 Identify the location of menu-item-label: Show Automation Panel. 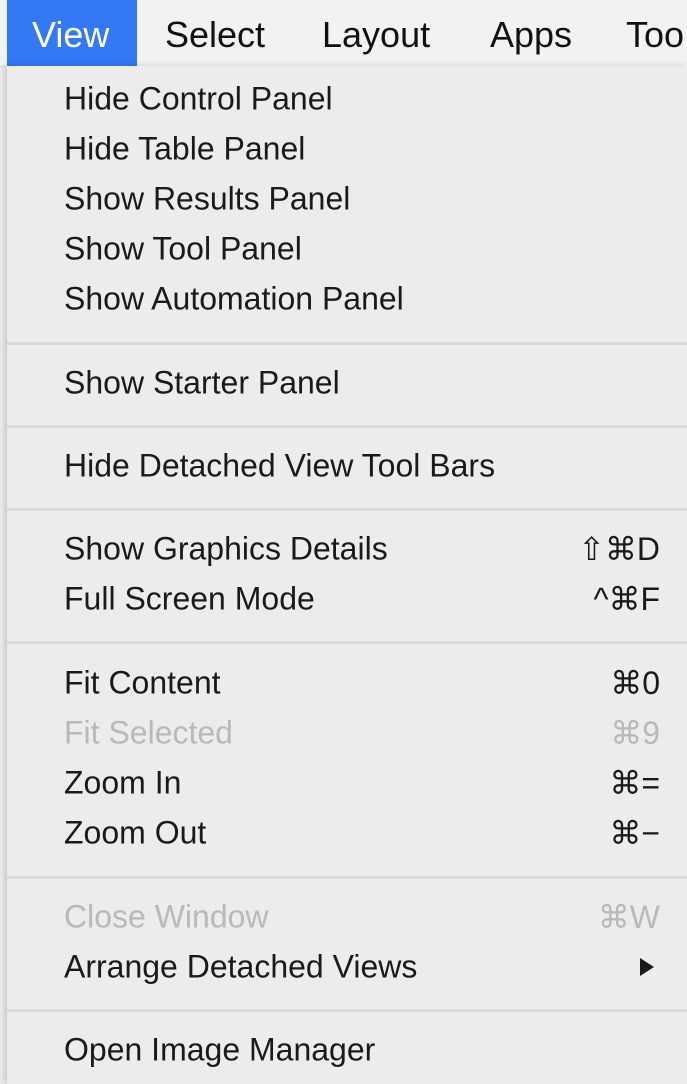
(234, 298).